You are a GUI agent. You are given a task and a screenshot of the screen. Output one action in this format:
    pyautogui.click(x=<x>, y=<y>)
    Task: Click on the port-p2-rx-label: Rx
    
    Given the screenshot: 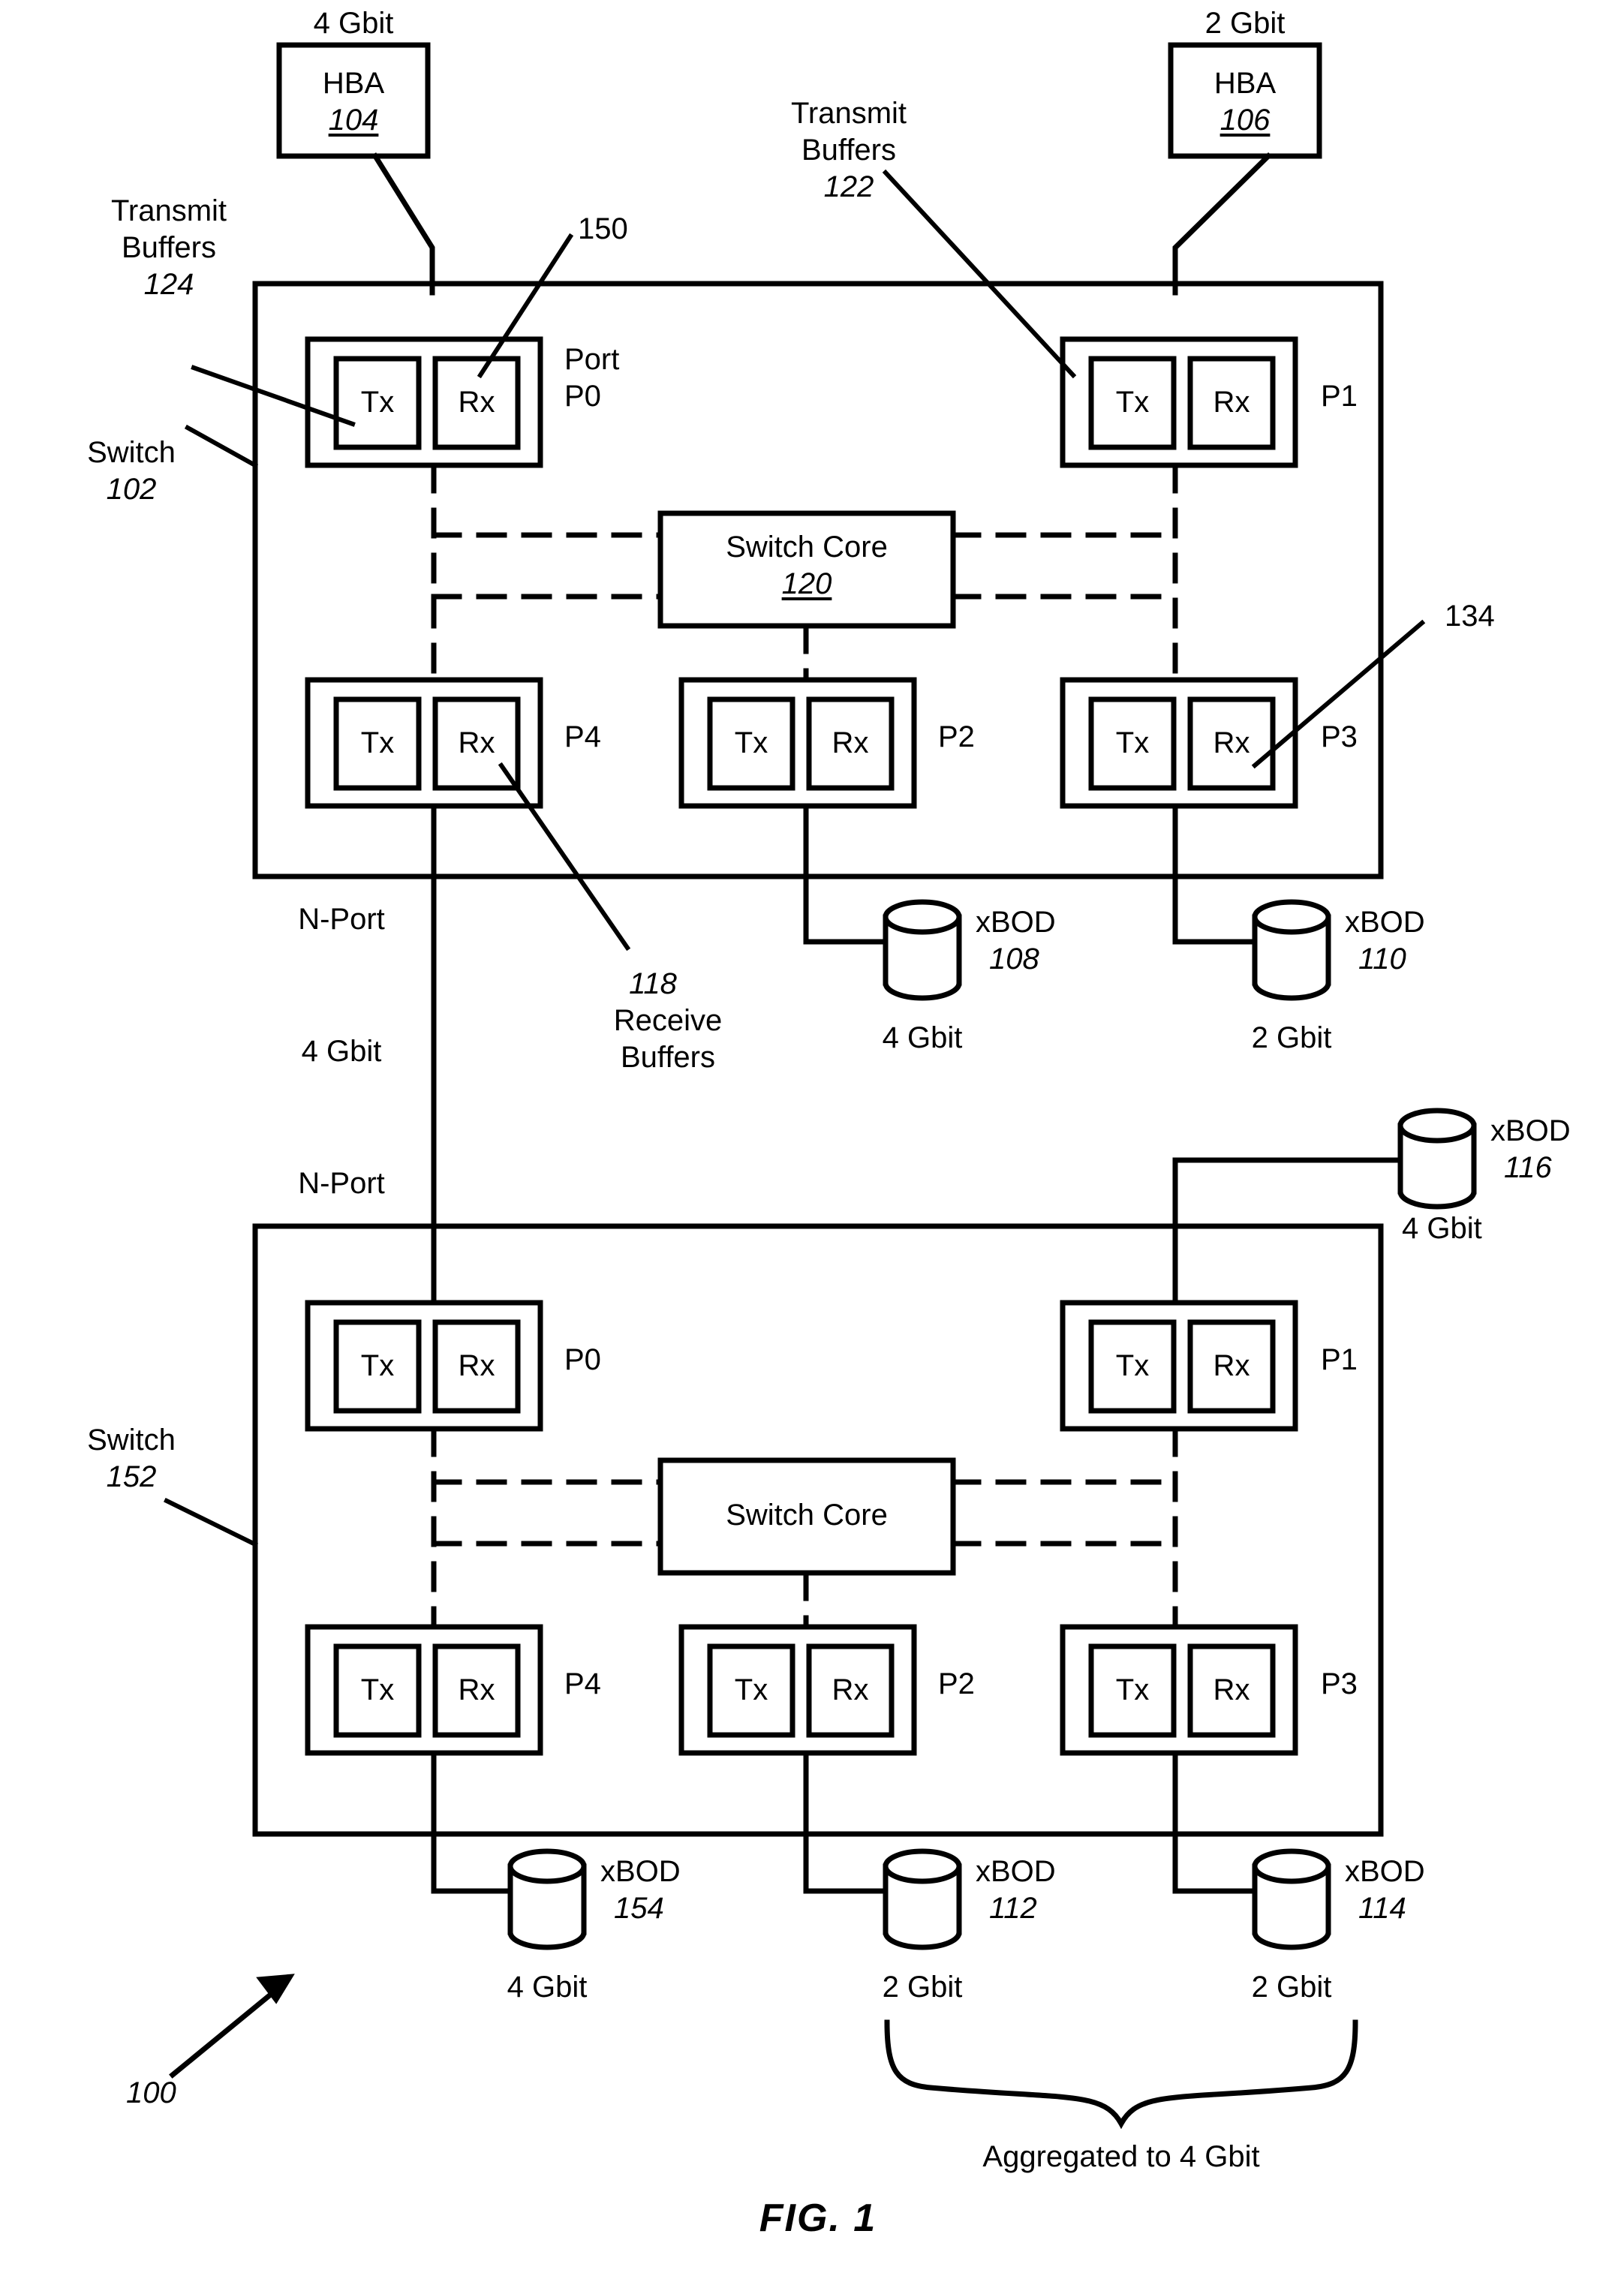 What is the action you would take?
    pyautogui.click(x=850, y=742)
    